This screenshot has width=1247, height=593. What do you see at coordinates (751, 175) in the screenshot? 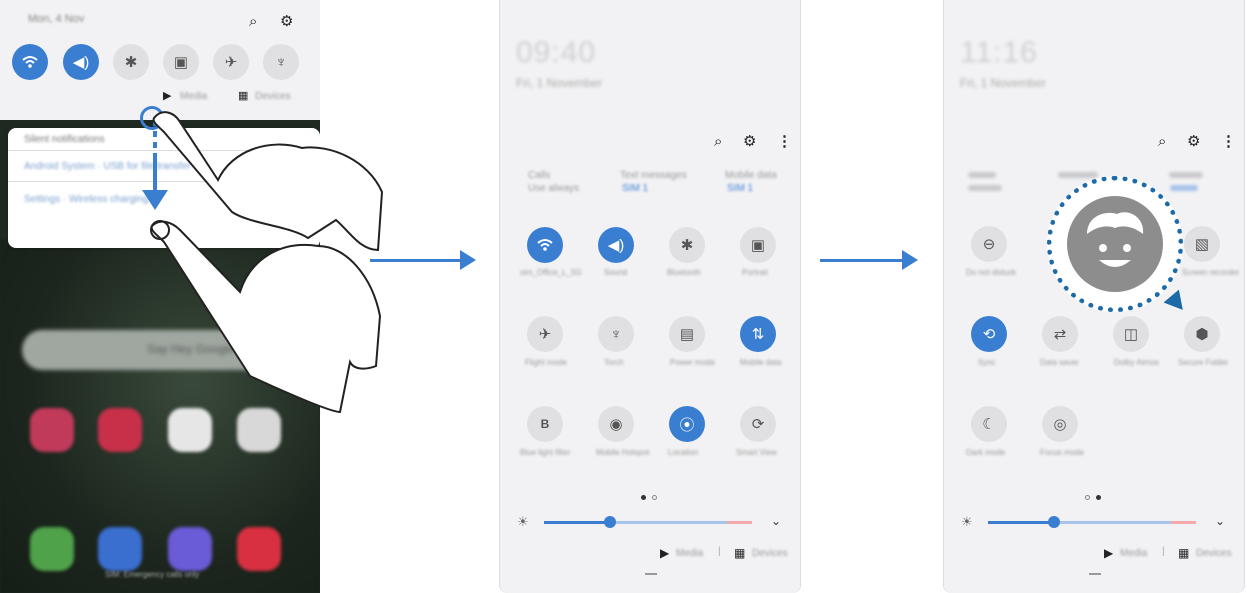
I see `sim-data-label: Mobile data` at bounding box center [751, 175].